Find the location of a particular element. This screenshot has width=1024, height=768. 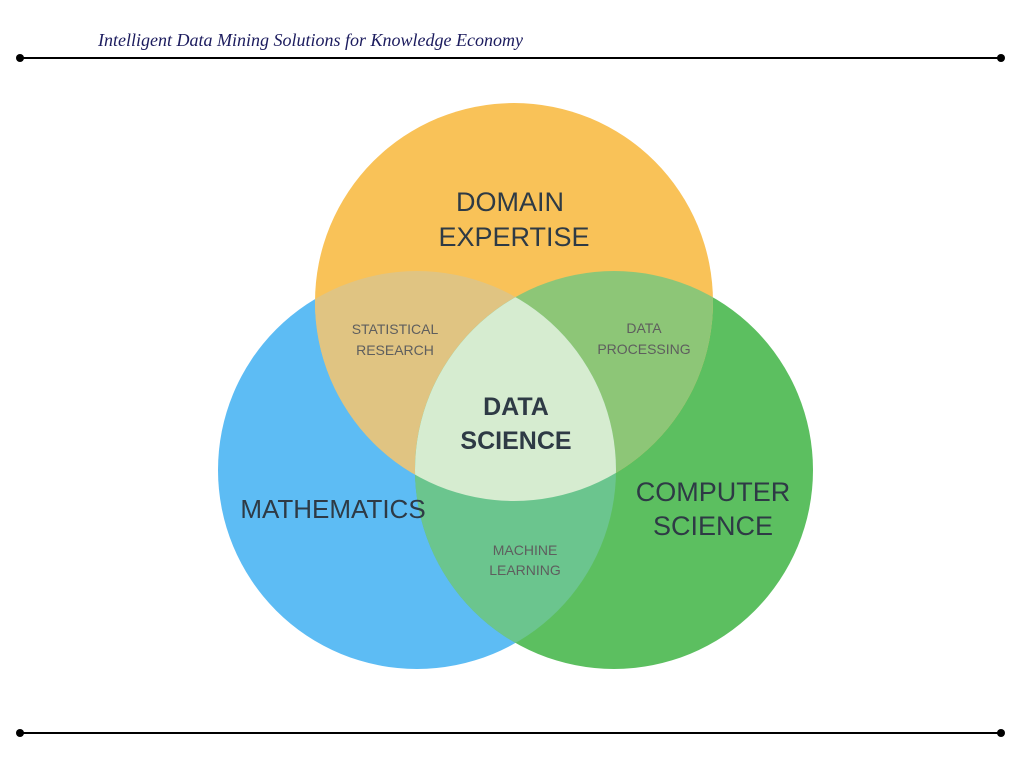

bottom-right-bullet is located at coordinates (1001, 733).